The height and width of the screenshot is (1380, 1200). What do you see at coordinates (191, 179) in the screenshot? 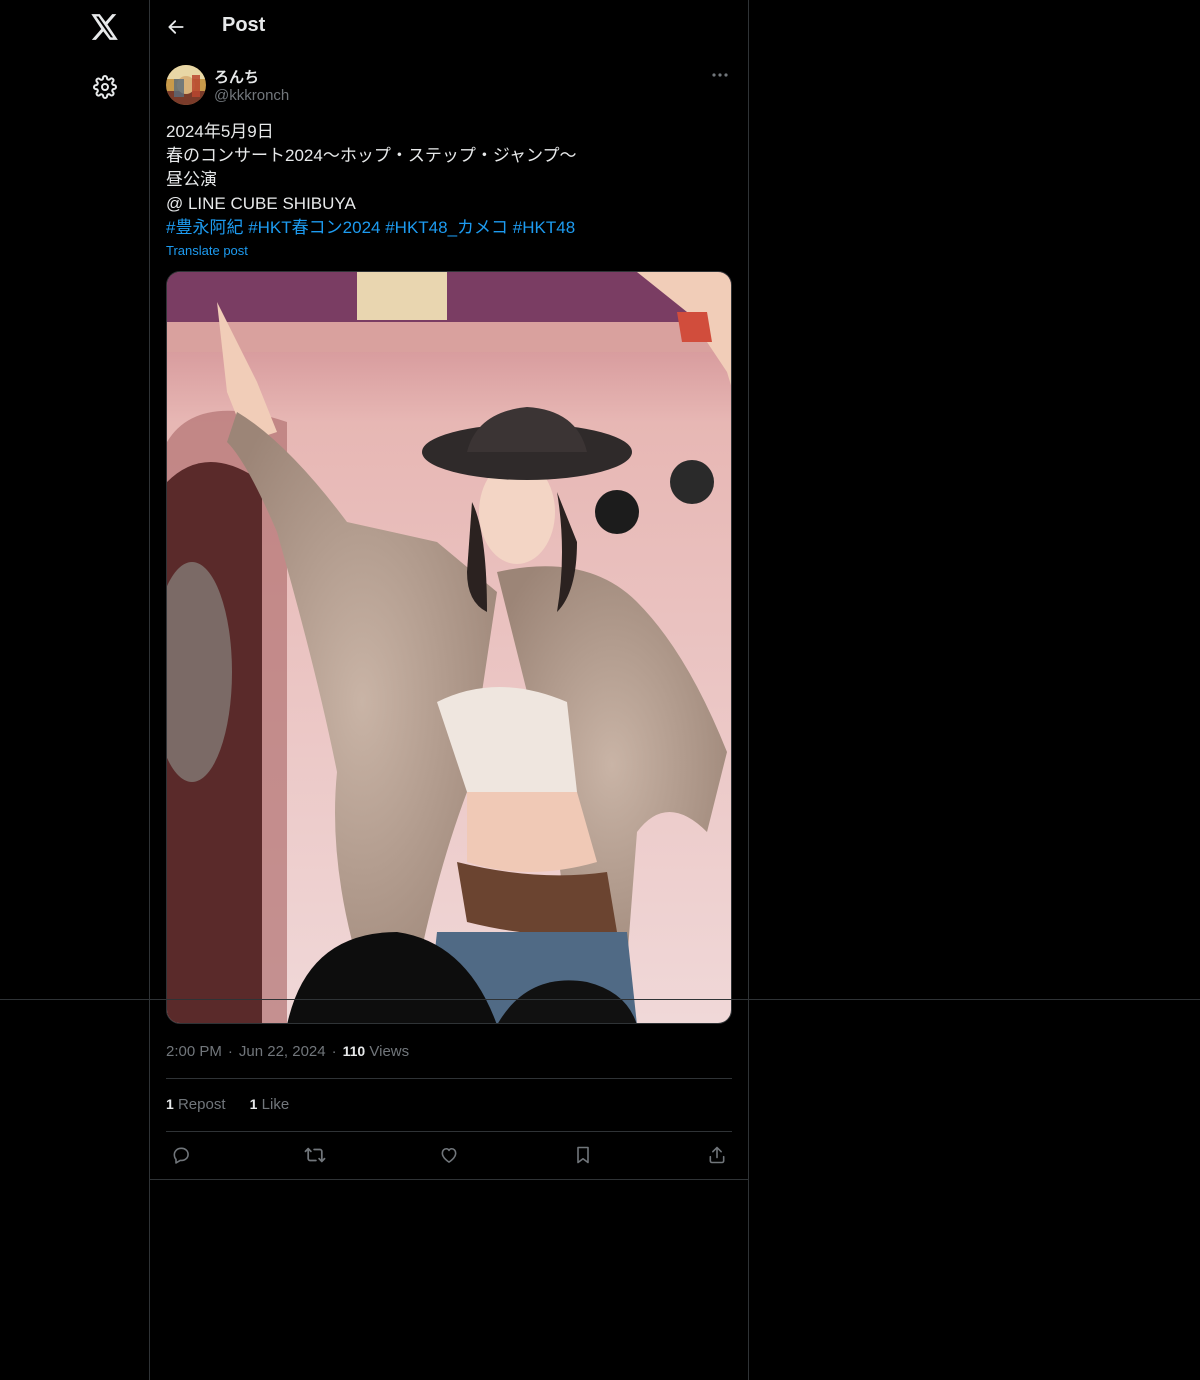
I see `post-text-line: 昼公演` at bounding box center [191, 179].